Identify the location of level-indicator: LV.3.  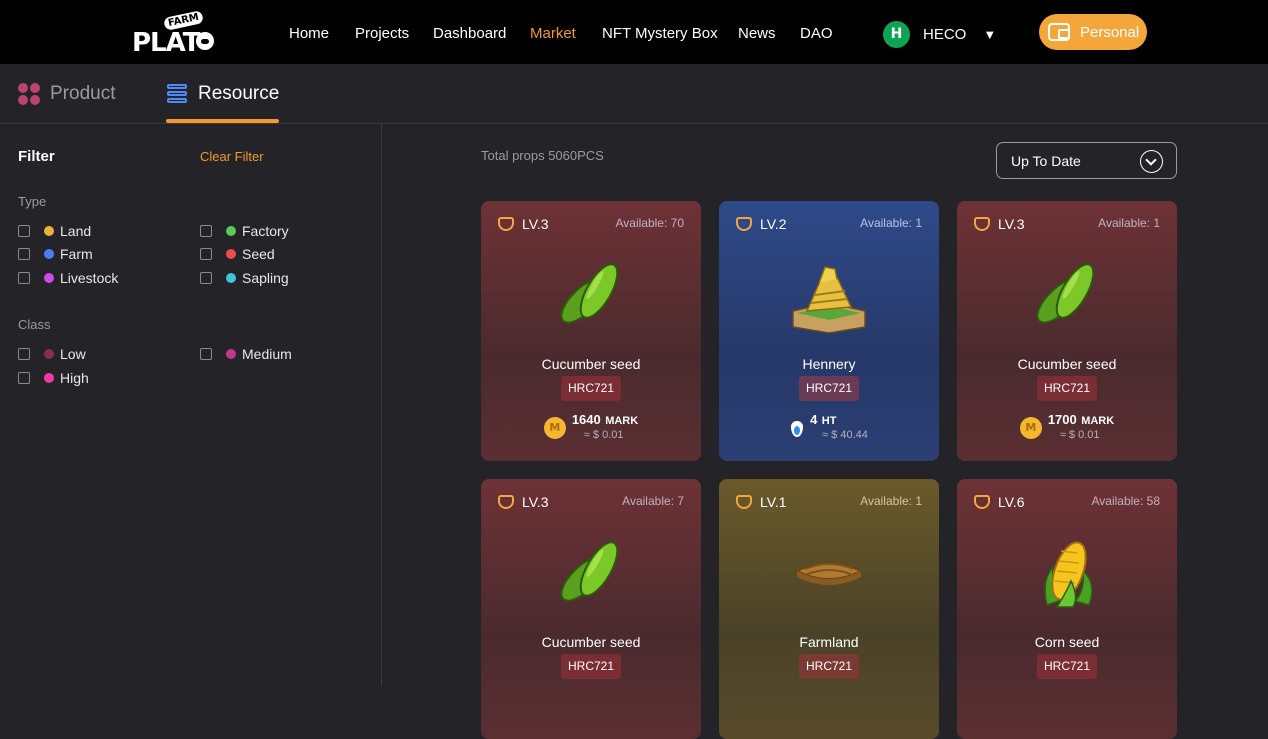
(999, 224).